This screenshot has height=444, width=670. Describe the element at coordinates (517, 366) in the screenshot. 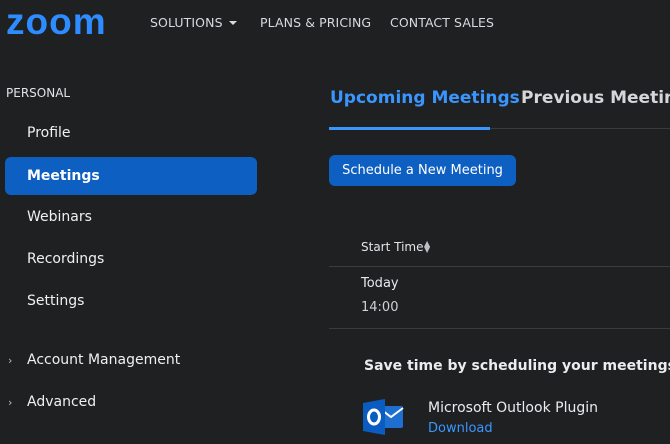

I see `promo-title: Save time by scheduling your meetings` at that location.